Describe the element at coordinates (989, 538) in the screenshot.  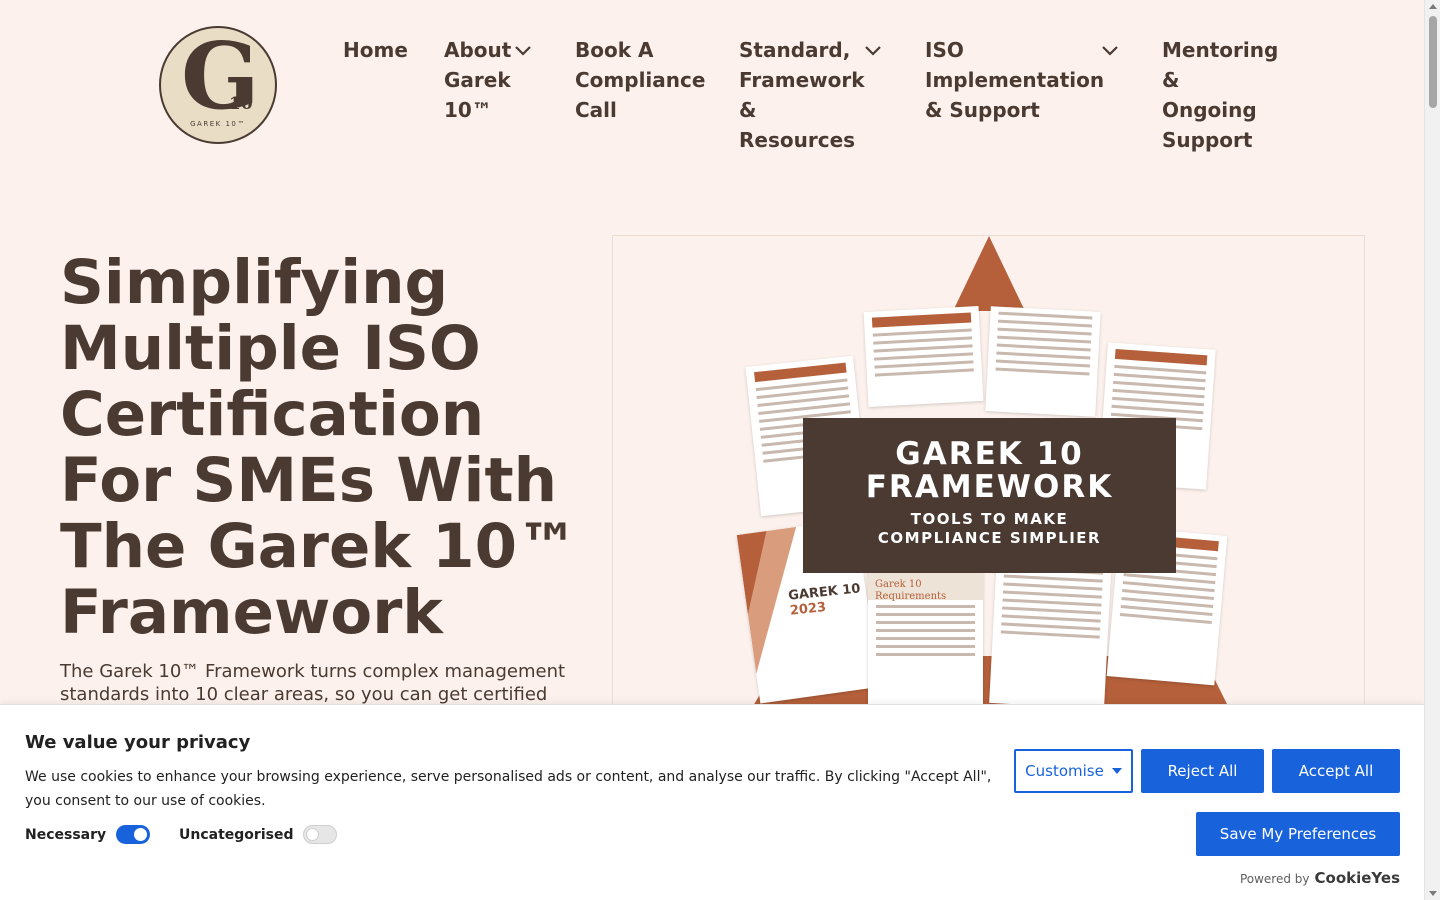
I see `banner-subtitle-line: COMPLIANCE SIMPLIER` at that location.